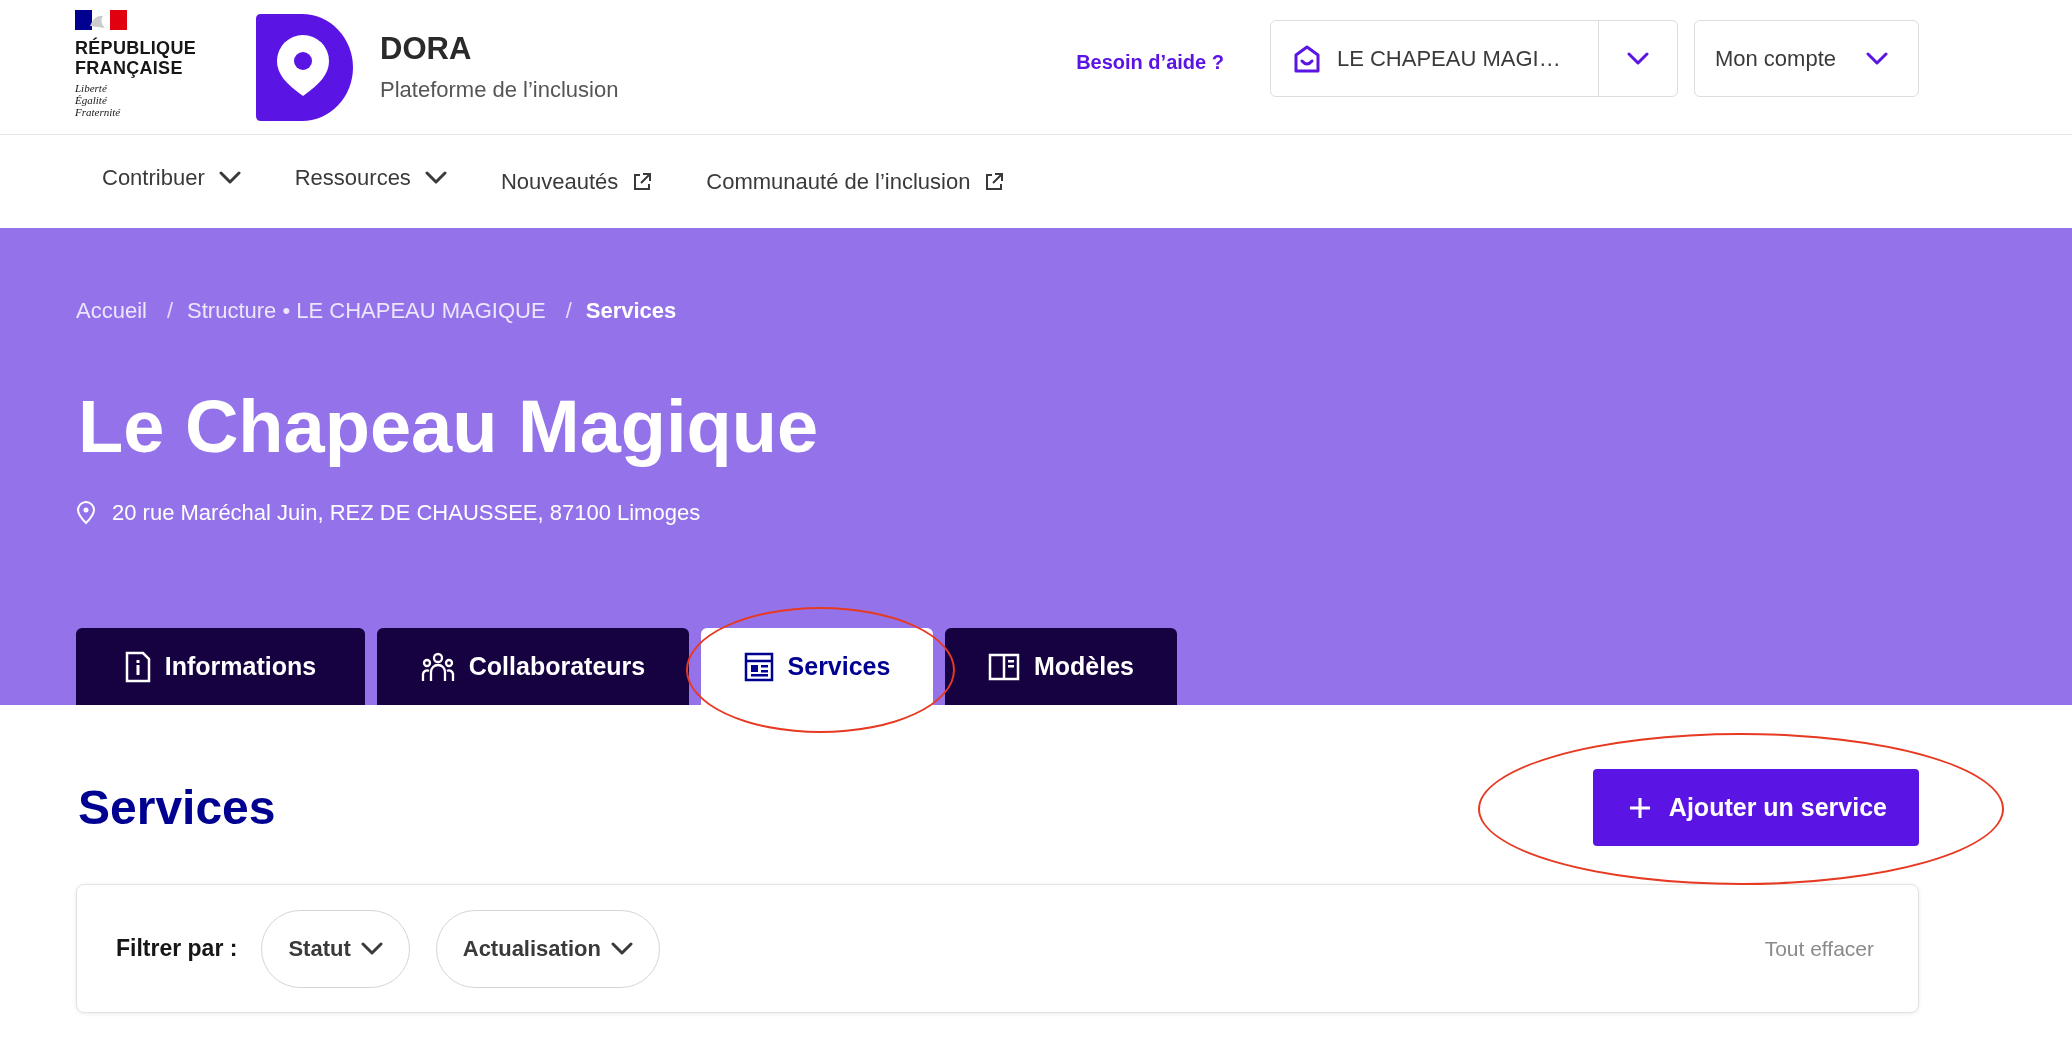 The height and width of the screenshot is (1060, 2072). What do you see at coordinates (426, 49) in the screenshot?
I see `brand-name: DORA` at bounding box center [426, 49].